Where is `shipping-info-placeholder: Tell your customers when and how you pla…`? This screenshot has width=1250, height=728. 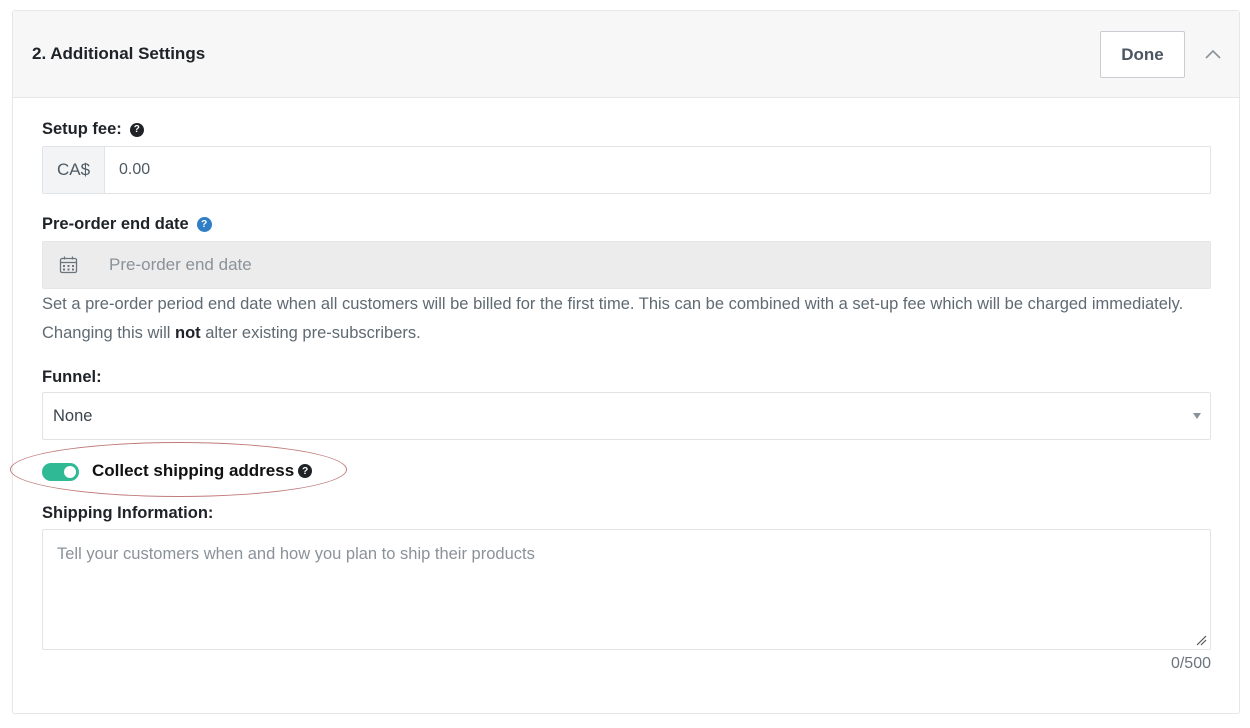
shipping-info-placeholder: Tell your customers when and how you pla… is located at coordinates (296, 554).